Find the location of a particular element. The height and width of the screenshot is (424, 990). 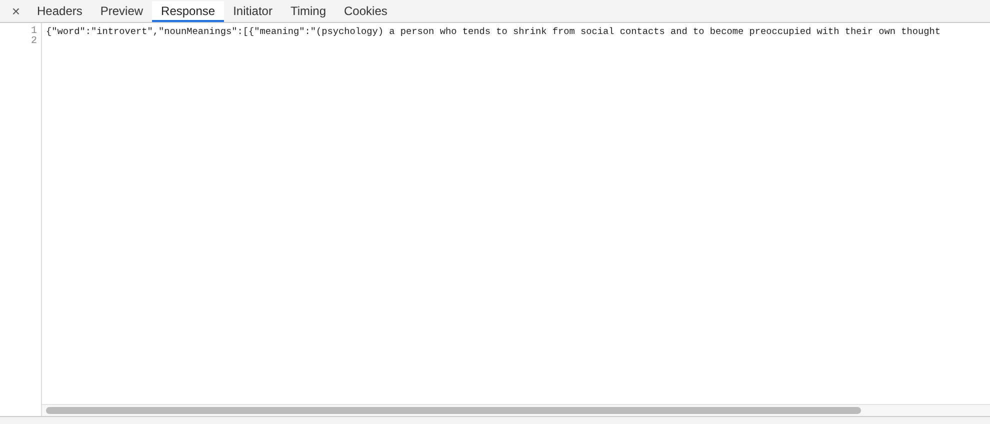

close-button: × is located at coordinates (16, 11).